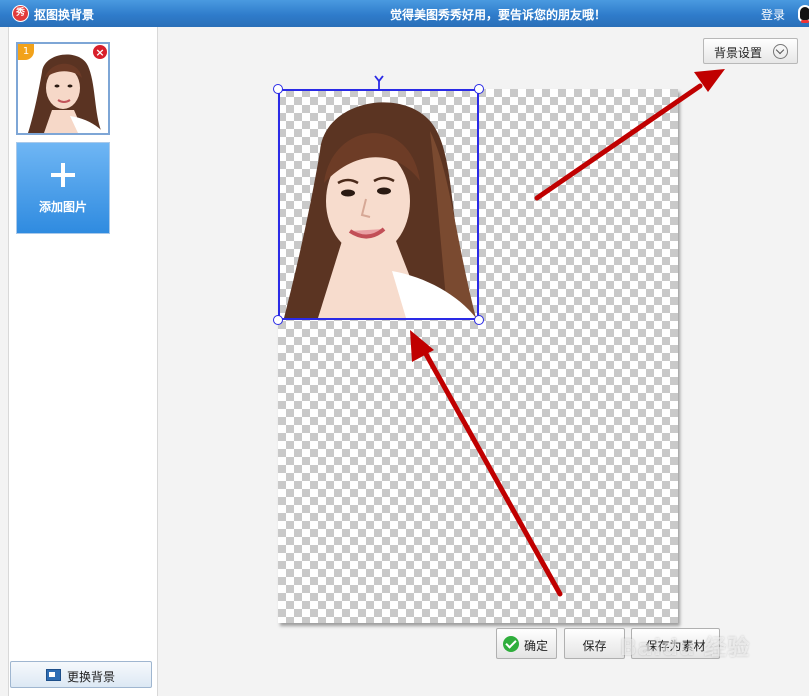  What do you see at coordinates (64, 15) in the screenshot?
I see `window-title: 抠图换背景` at bounding box center [64, 15].